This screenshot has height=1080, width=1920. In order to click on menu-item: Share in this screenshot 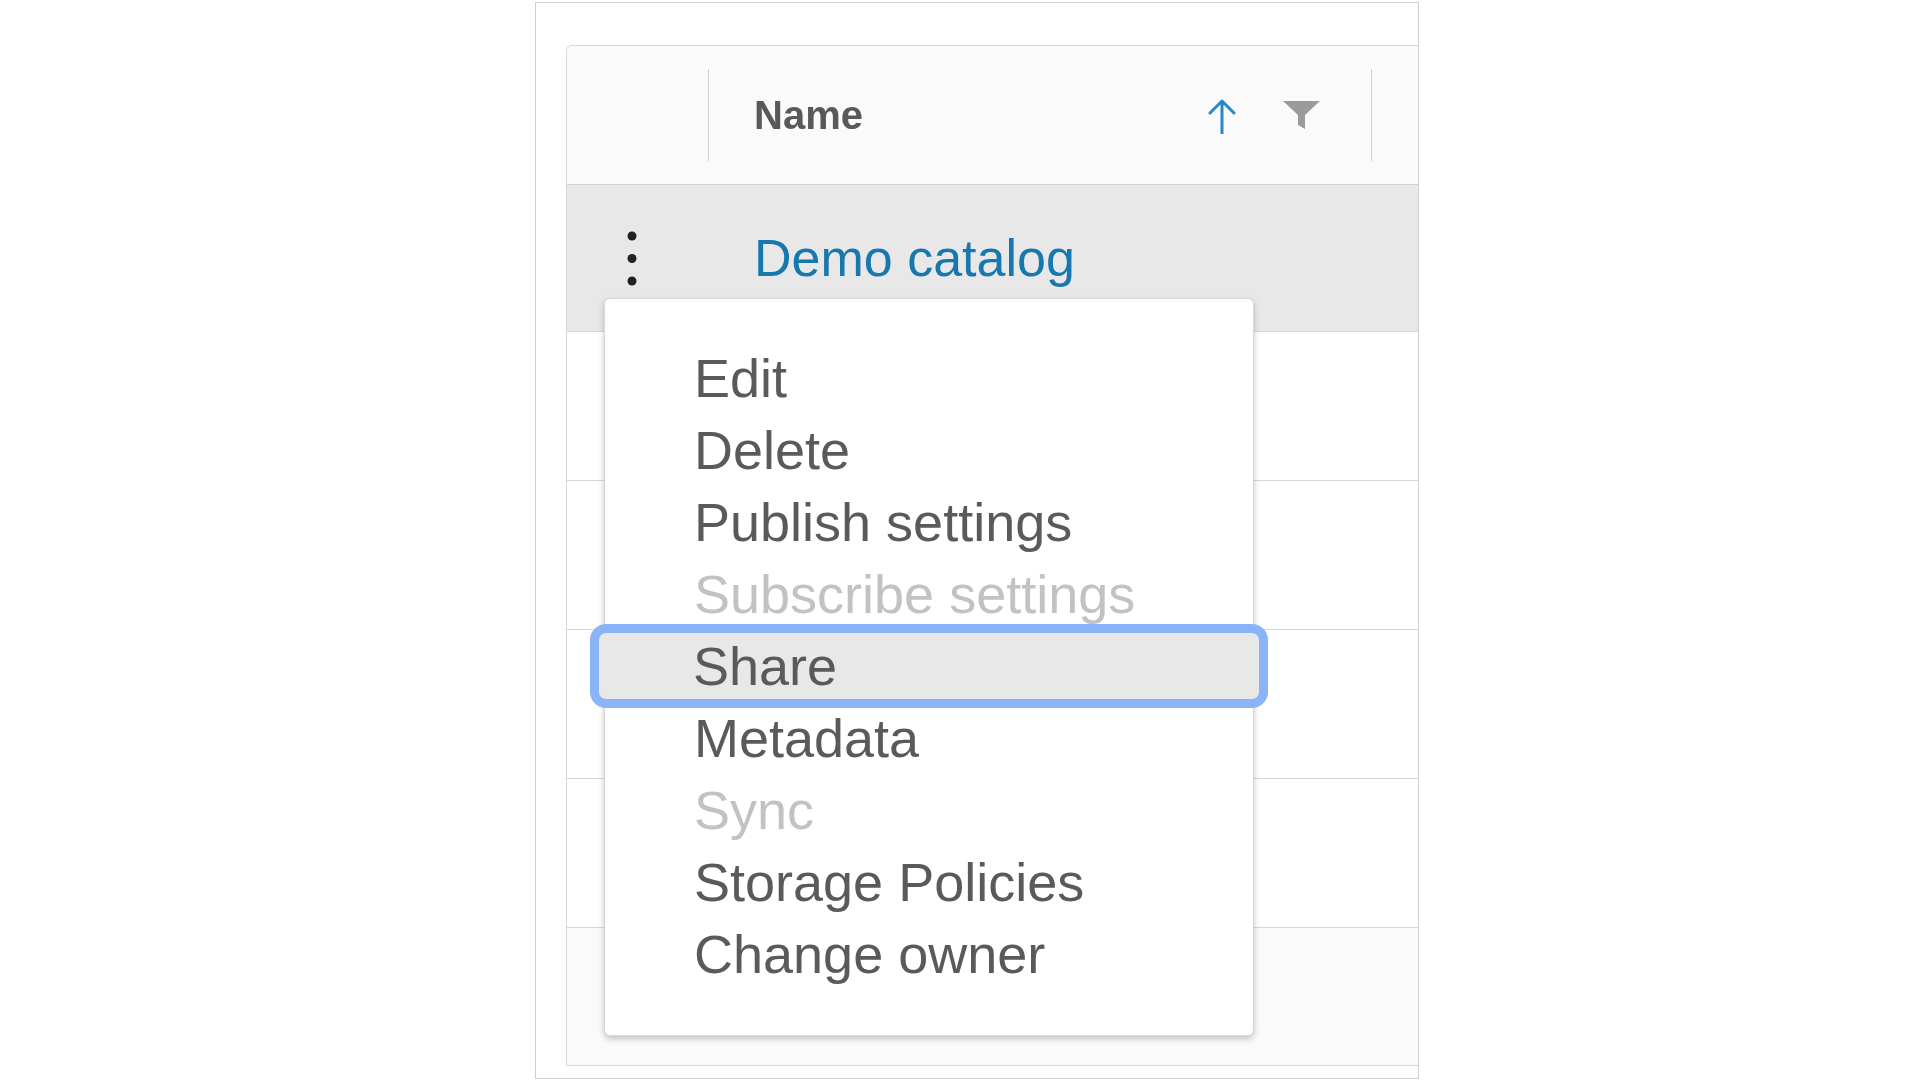, I will do `click(929, 666)`.